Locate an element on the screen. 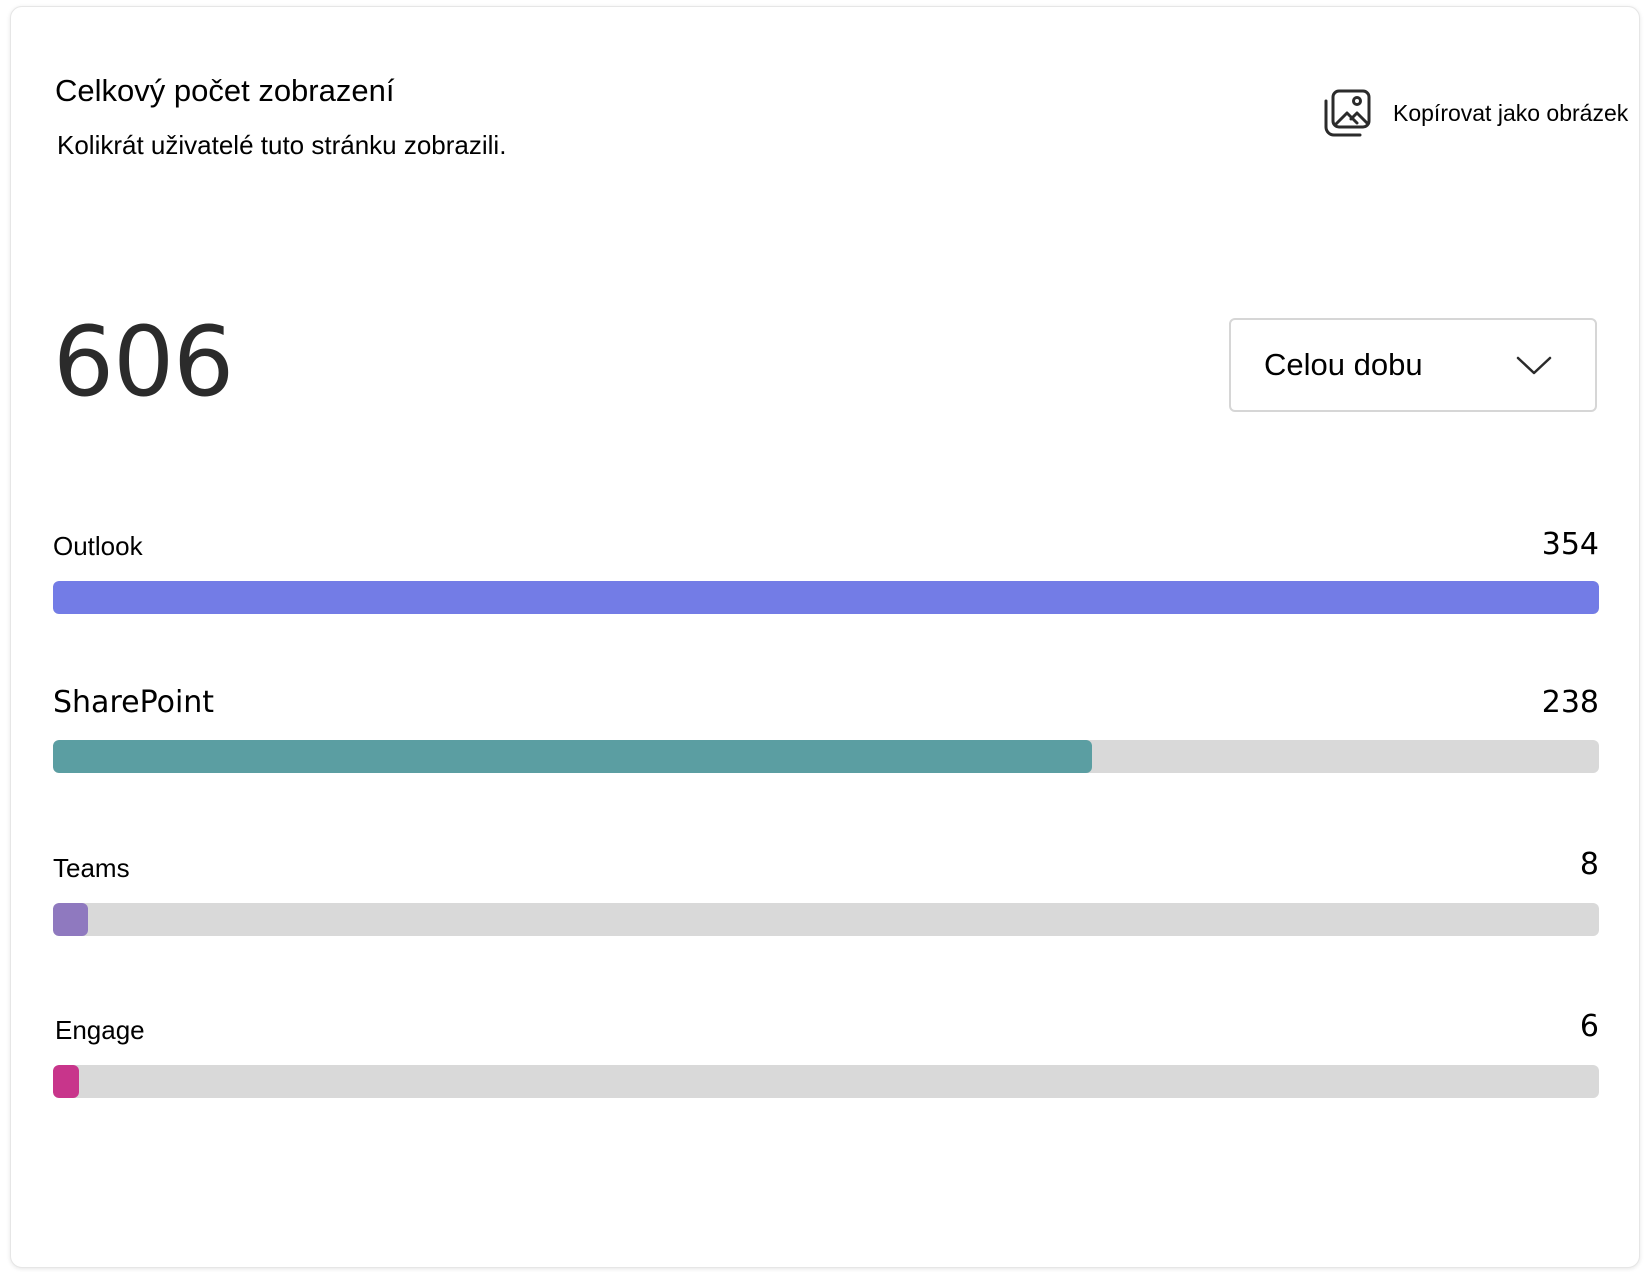 Image resolution: width=1647 pixels, height=1272 pixels. time-range-dropdown: Celou dobu is located at coordinates (1413, 365).